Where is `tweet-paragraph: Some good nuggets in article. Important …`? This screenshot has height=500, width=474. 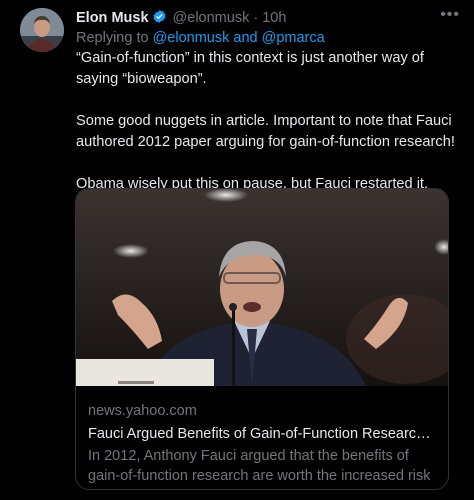
tweet-paragraph: Some good nuggets in article. Important … is located at coordinates (265, 131).